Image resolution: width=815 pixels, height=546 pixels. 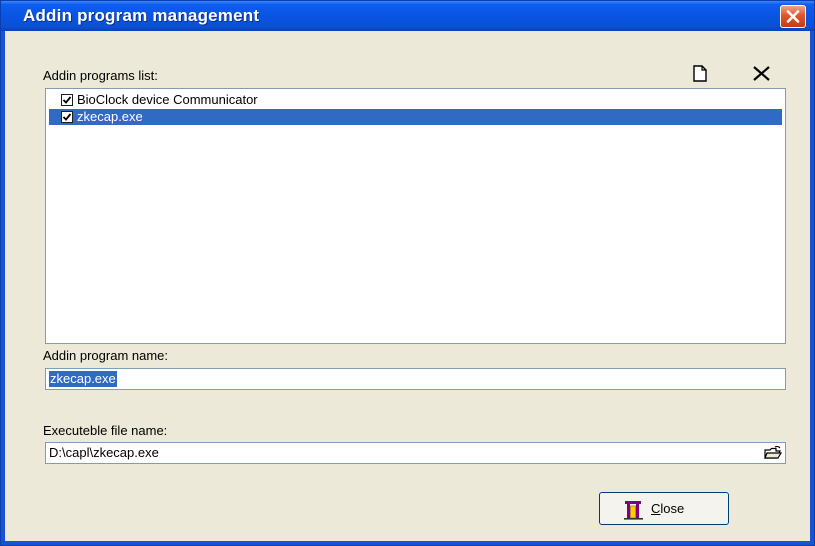 I want to click on program-name-label: Addin program name:, so click(x=106, y=355).